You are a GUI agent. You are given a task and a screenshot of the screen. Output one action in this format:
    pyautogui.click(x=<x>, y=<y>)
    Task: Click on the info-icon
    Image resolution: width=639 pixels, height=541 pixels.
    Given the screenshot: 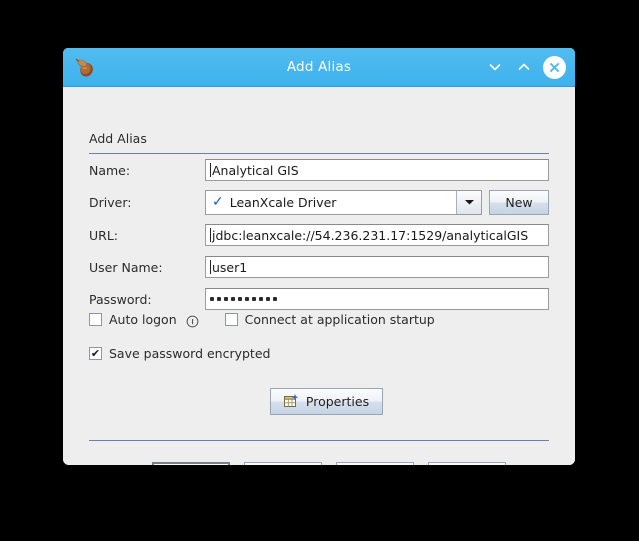 What is the action you would take?
    pyautogui.click(x=192, y=320)
    